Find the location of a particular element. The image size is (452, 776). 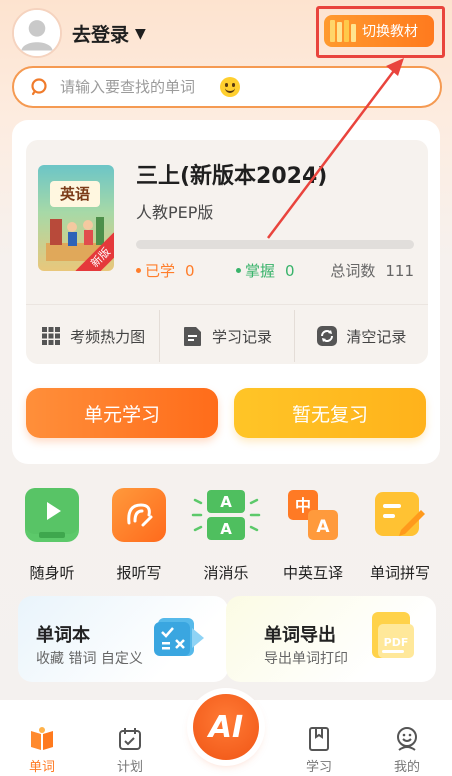

wordbook-subtitle: 收藏 错词 自定义 is located at coordinates (89, 659).